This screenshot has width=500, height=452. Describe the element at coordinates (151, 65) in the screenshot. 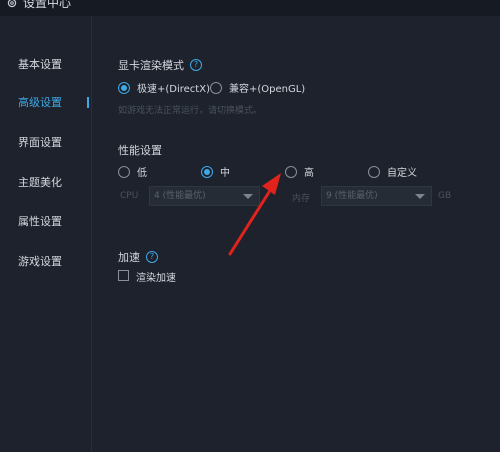

I see `render-mode-title-text: 显卡渲染模式` at that location.